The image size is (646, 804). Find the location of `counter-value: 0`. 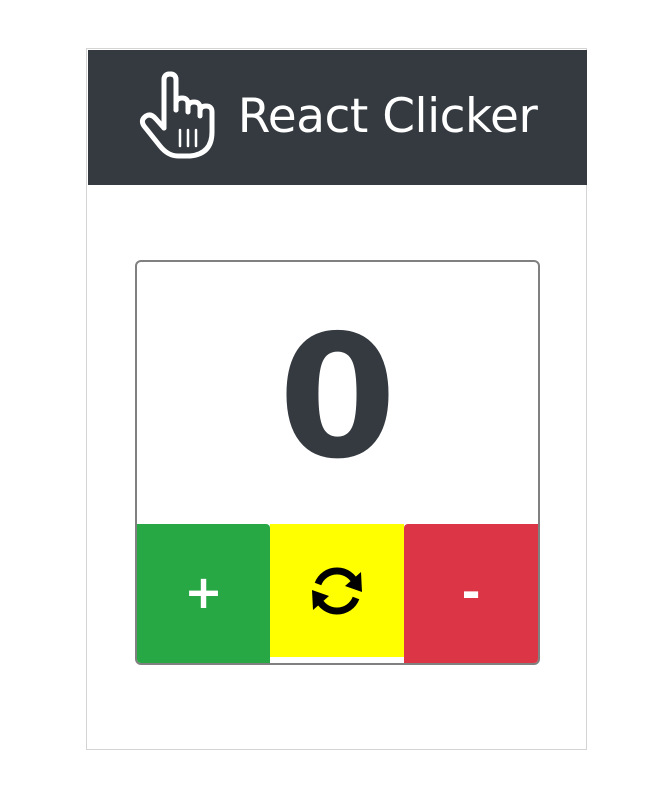

counter-value: 0 is located at coordinates (337, 398).